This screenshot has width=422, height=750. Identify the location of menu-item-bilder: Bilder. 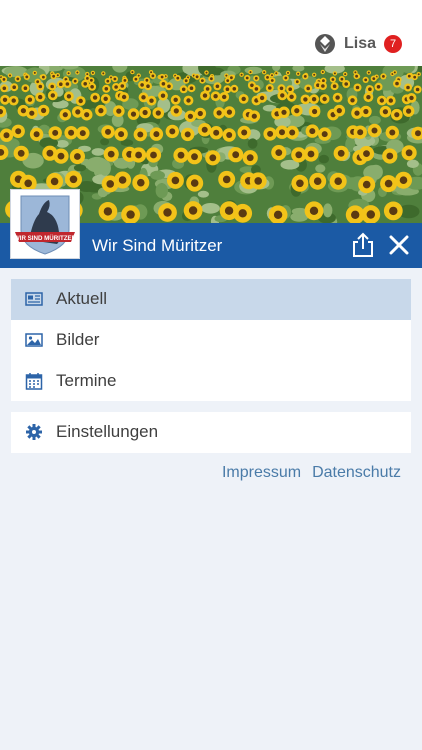
(211, 340).